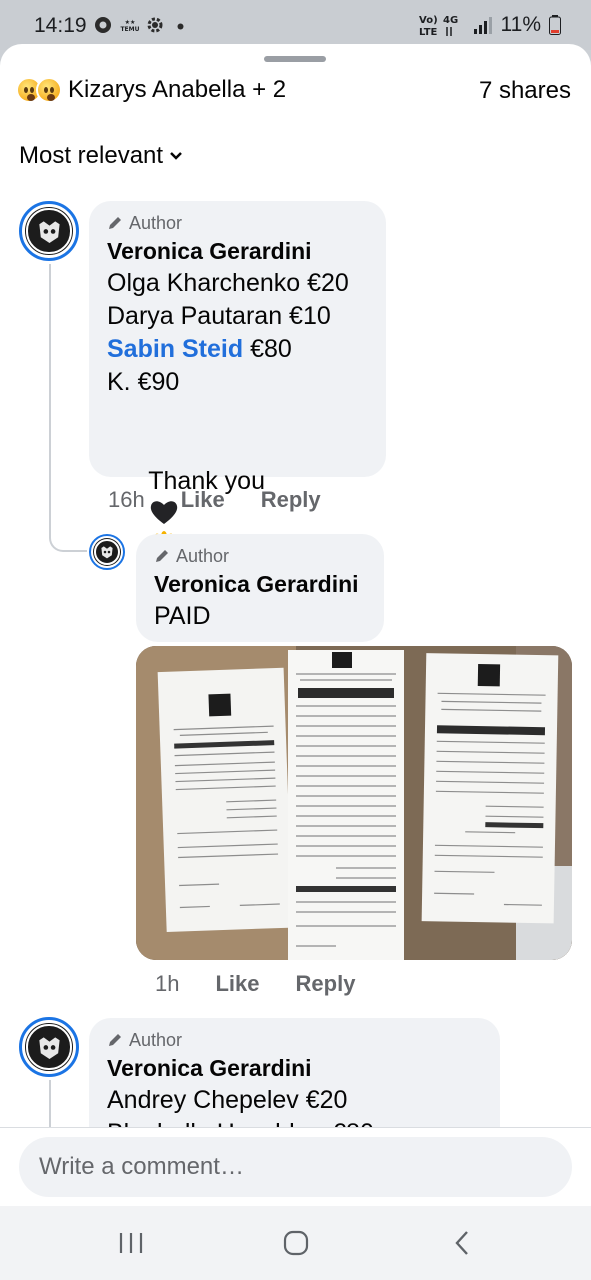 The width and height of the screenshot is (591, 1280). I want to click on svg-text: TEMU, so click(129, 29).